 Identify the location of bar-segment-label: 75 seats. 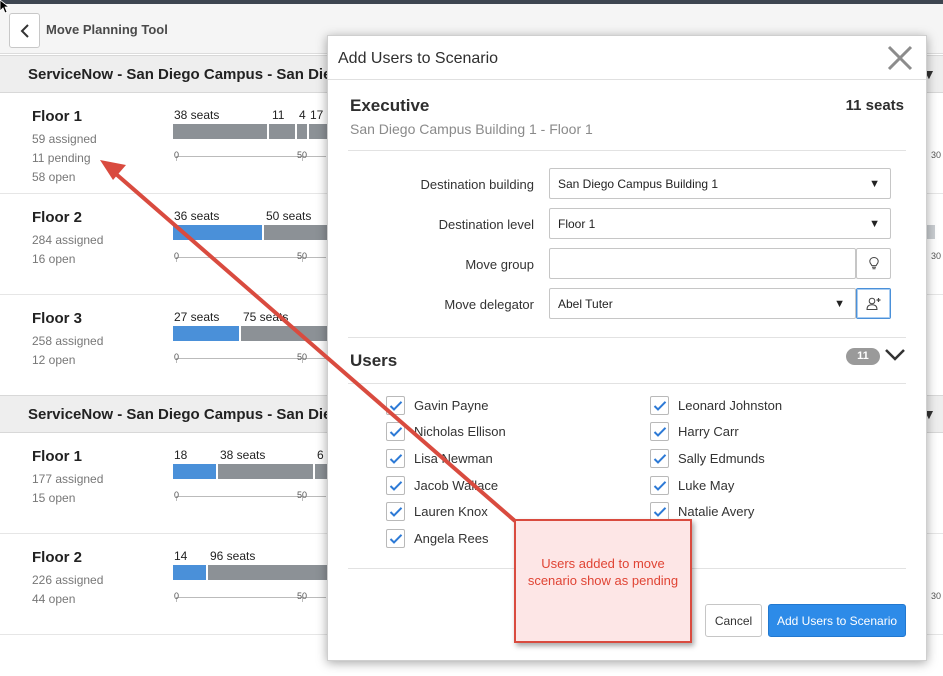
(266, 317).